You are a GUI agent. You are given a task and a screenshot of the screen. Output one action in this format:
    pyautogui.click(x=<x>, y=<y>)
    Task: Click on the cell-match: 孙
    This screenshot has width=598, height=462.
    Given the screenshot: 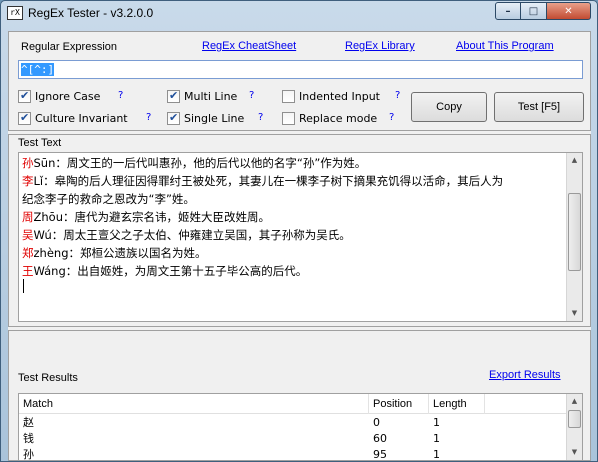 What is the action you would take?
    pyautogui.click(x=28, y=454)
    